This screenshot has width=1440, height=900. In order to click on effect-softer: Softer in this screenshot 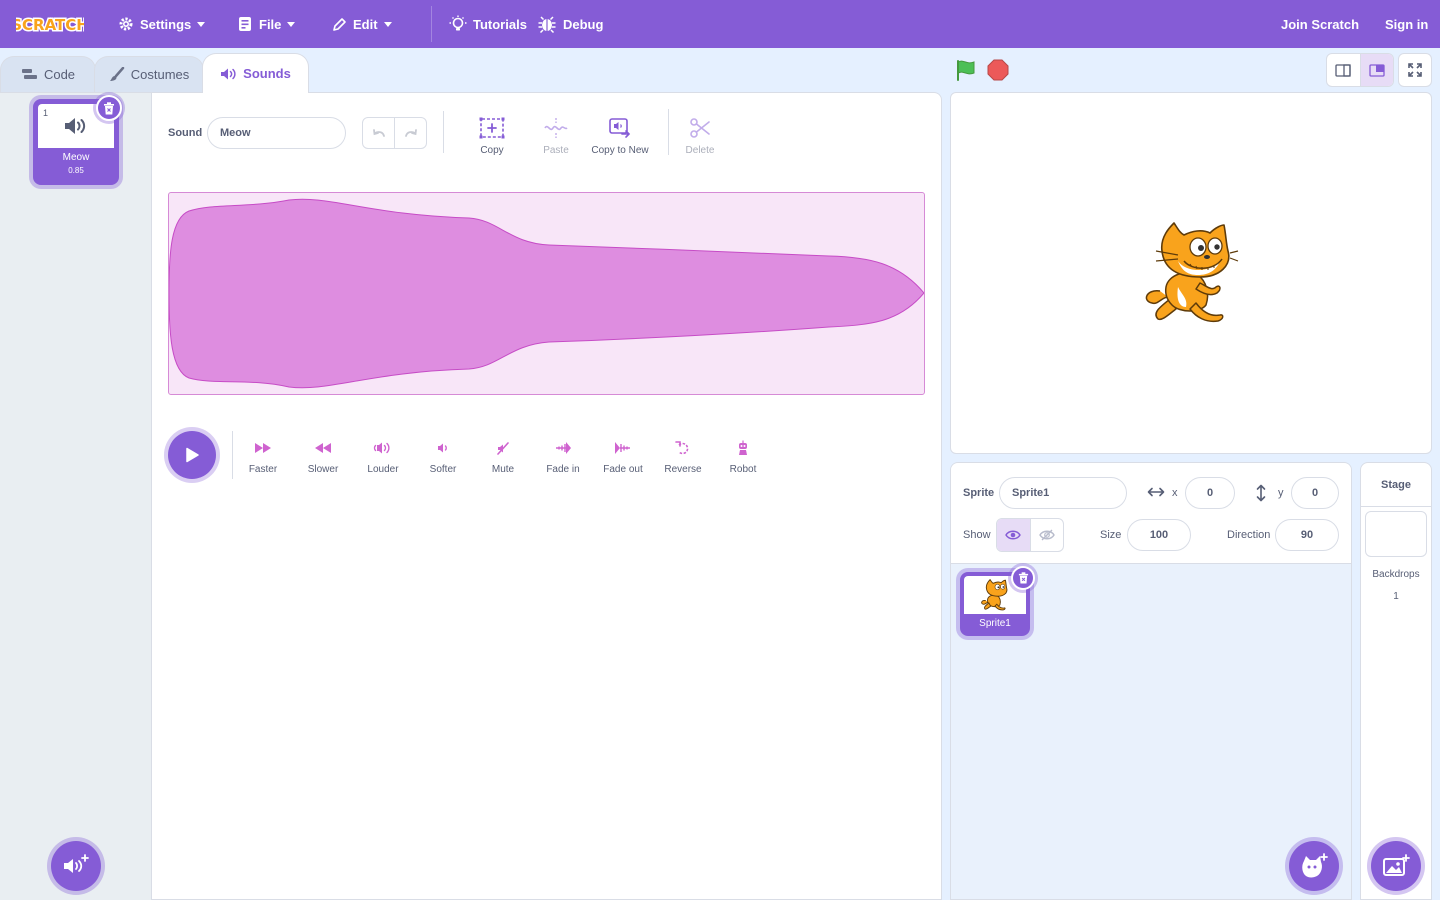, I will do `click(443, 456)`.